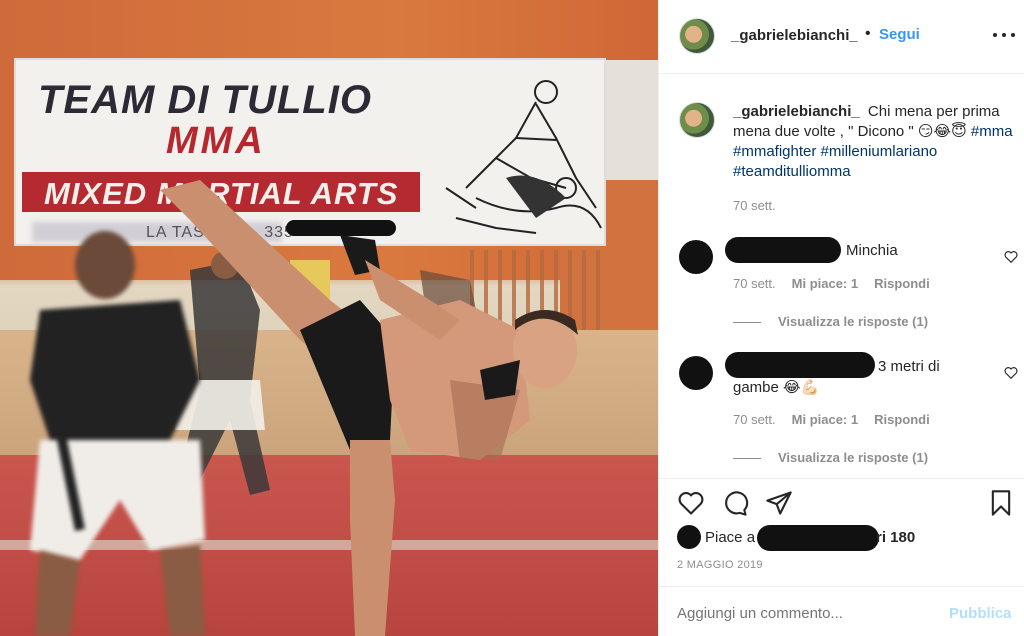 The width and height of the screenshot is (1024, 636). What do you see at coordinates (117, 433) in the screenshot?
I see `blurred-fighter` at bounding box center [117, 433].